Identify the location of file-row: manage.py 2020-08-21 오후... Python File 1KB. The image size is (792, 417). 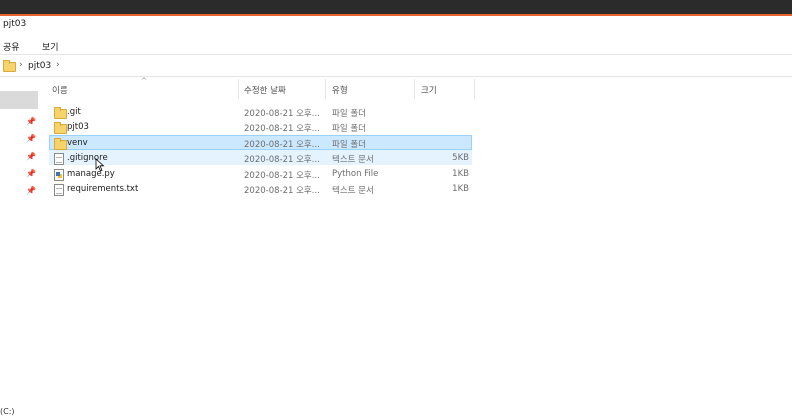
(260, 173).